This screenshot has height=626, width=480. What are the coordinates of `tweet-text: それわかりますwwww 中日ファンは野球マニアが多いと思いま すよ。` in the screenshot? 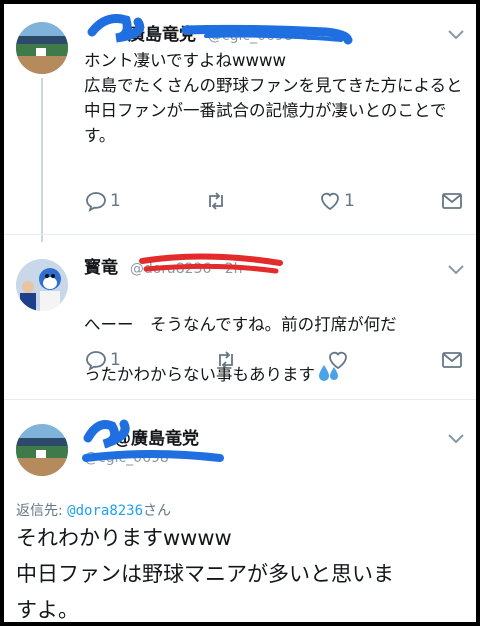 It's located at (205, 574).